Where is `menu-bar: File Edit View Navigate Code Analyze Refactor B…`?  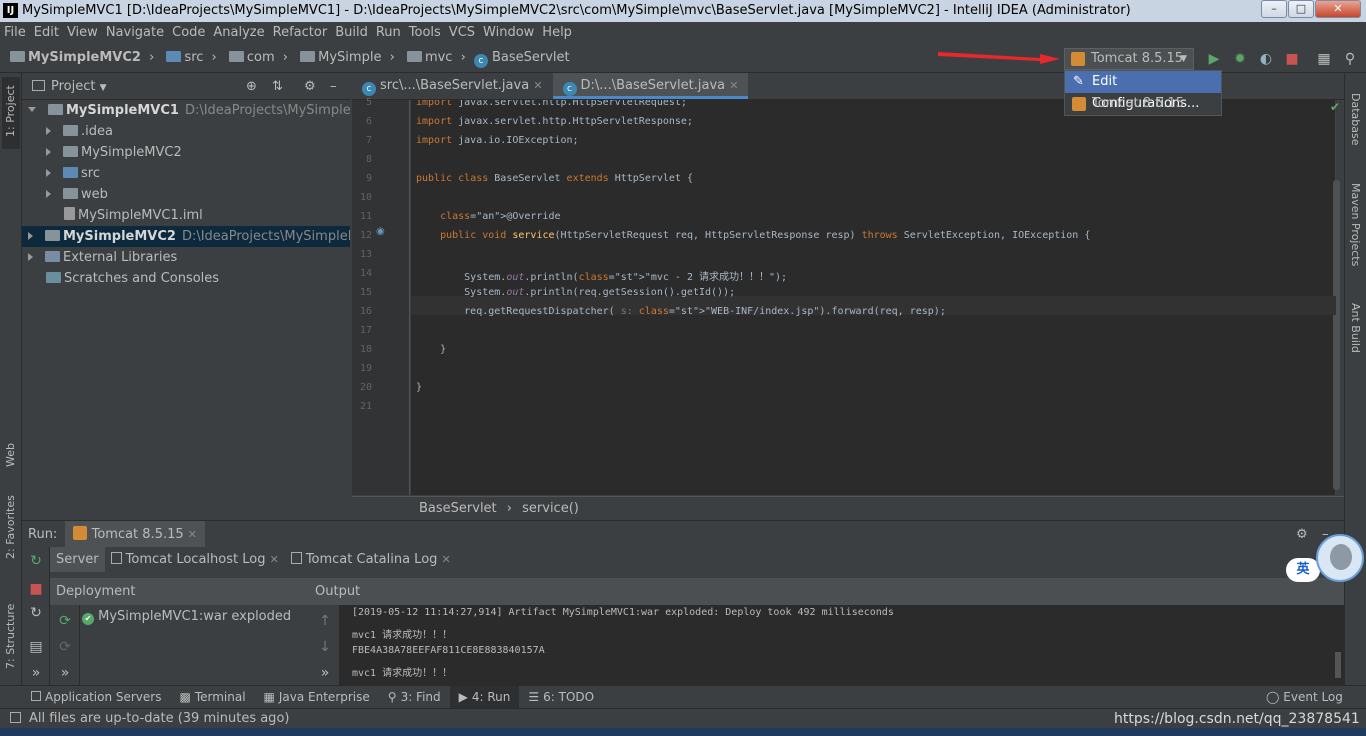
menu-bar: File Edit View Navigate Code Analyze Refactor B… is located at coordinates (683, 32).